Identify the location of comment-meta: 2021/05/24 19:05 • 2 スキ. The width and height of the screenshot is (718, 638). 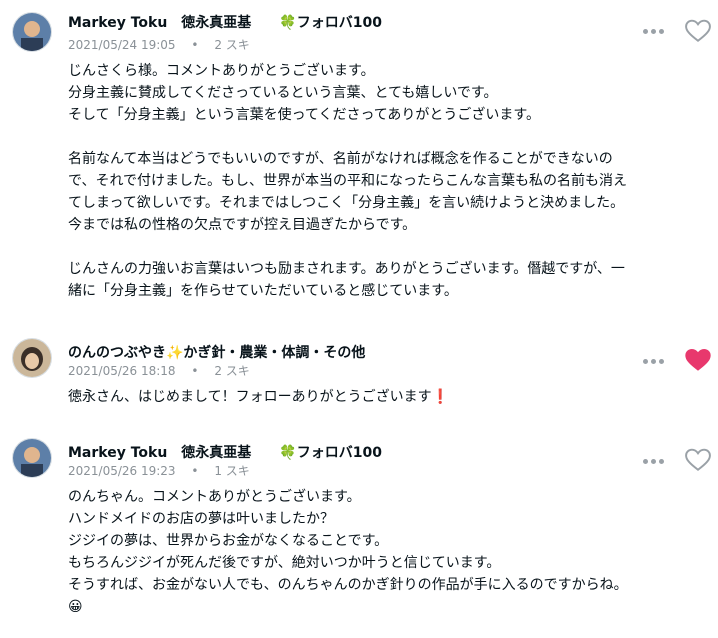
(159, 45).